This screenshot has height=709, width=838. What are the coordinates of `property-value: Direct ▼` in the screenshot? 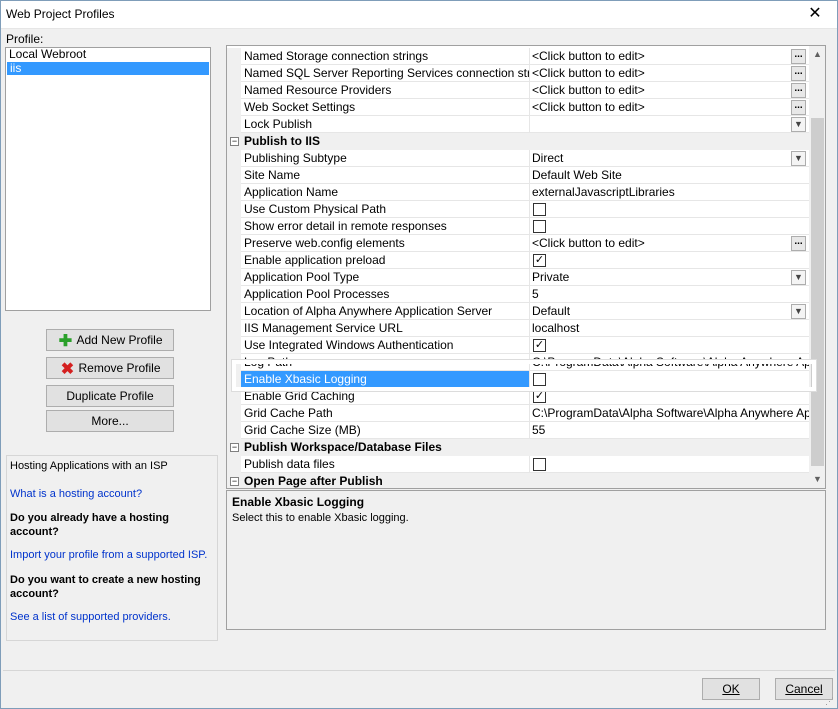 It's located at (669, 158).